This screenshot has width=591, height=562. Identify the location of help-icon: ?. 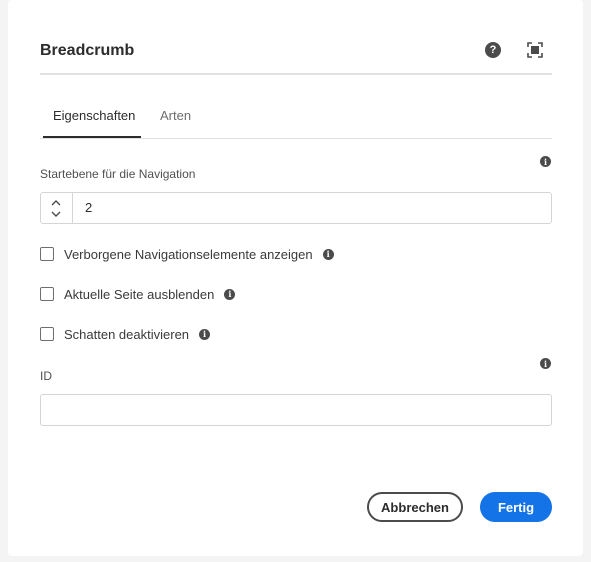
(493, 50).